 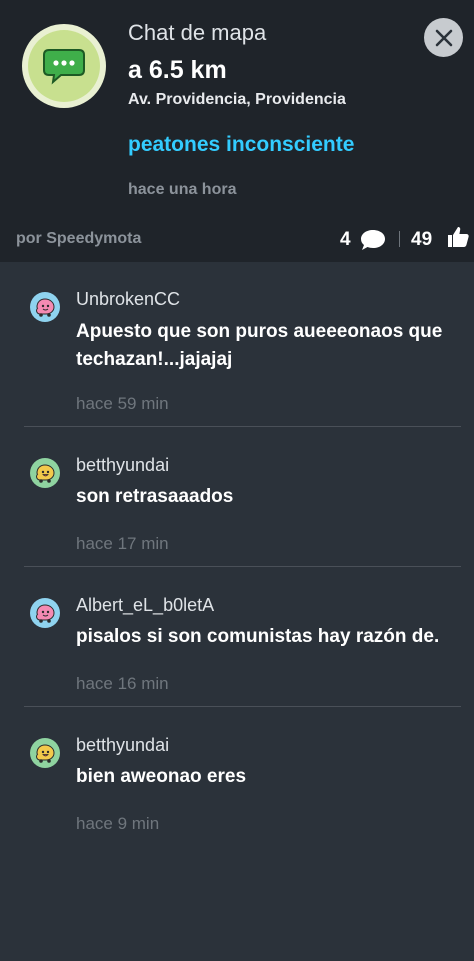 I want to click on chat-message: betthyundai son retrasaaados hace 17 min, so click(x=237, y=522).